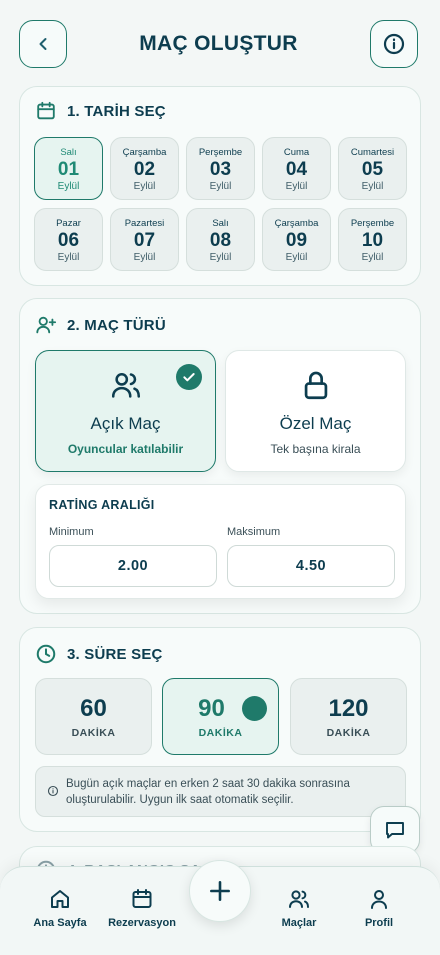 The width and height of the screenshot is (440, 955). I want to click on date-day-number: 07, so click(144, 240).